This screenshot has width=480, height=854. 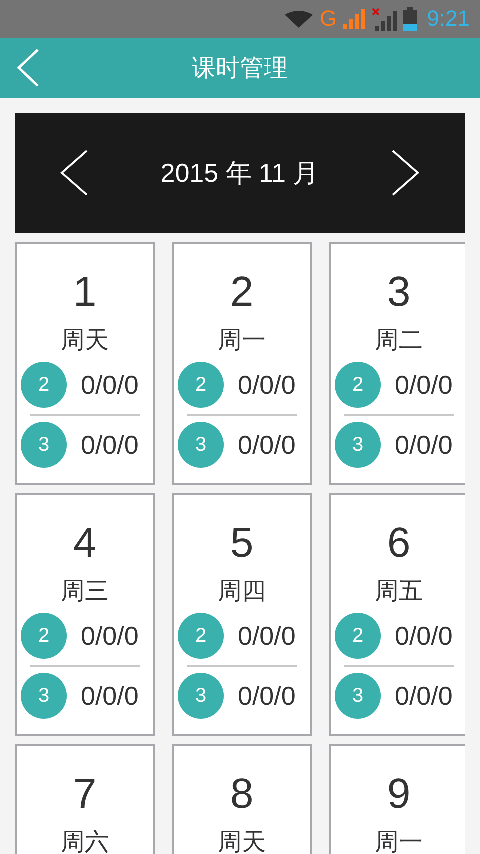 I want to click on day-number: 1, so click(x=85, y=292).